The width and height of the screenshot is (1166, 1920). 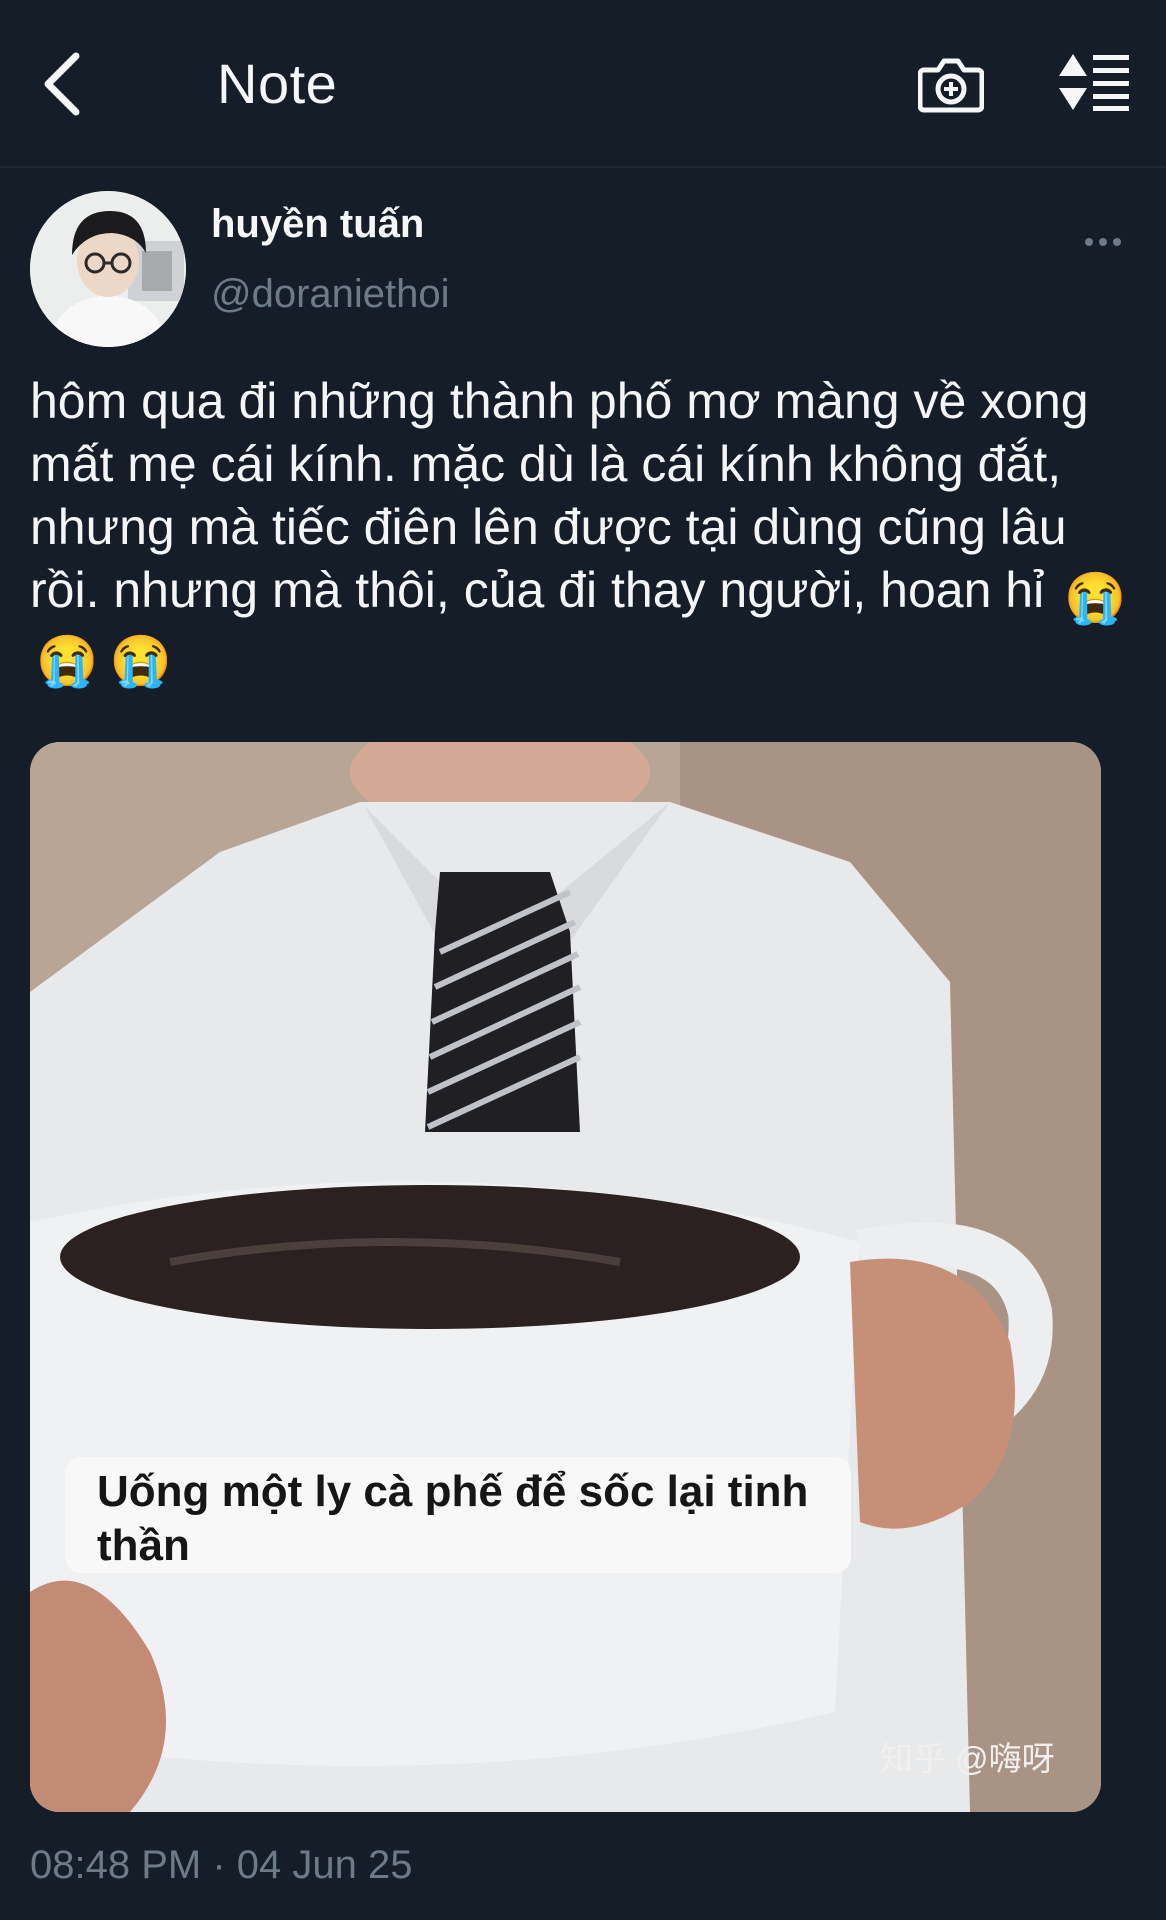 What do you see at coordinates (277, 83) in the screenshot?
I see `page-title: Note` at bounding box center [277, 83].